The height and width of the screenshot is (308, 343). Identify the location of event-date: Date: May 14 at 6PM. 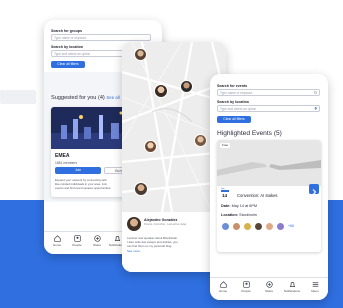
(239, 206).